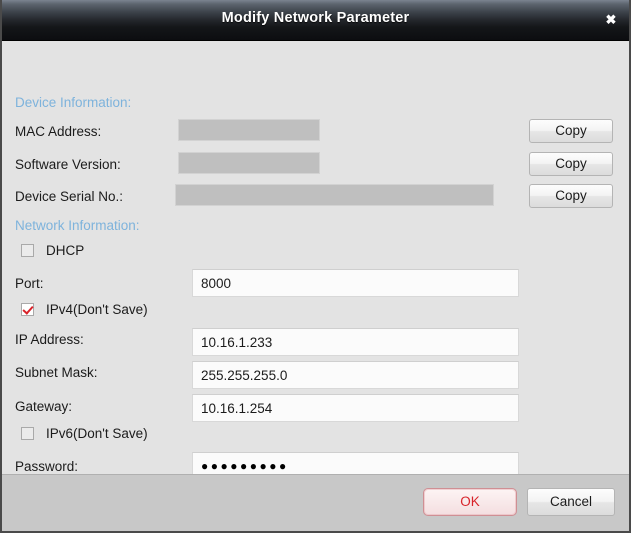 This screenshot has width=631, height=533. Describe the element at coordinates (29, 283) in the screenshot. I see `port-label: Port:` at that location.